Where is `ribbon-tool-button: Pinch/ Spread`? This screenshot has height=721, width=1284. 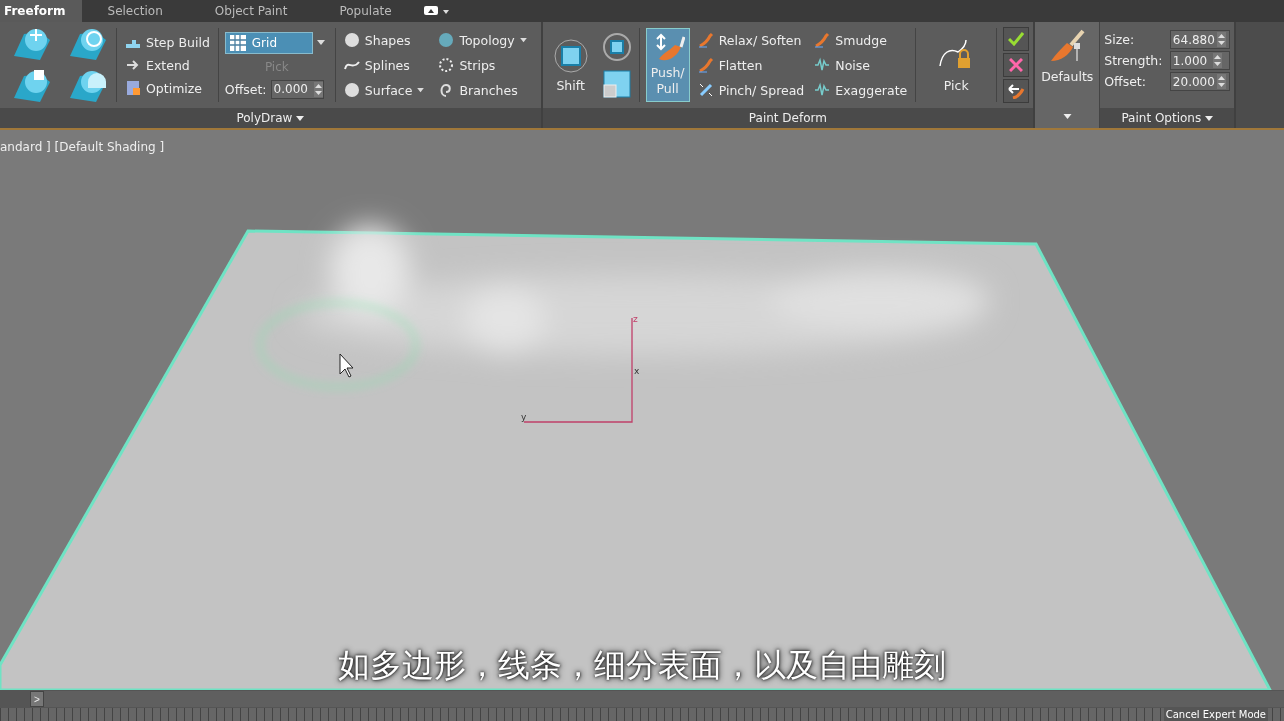 ribbon-tool-button: Pinch/ Spread is located at coordinates (751, 90).